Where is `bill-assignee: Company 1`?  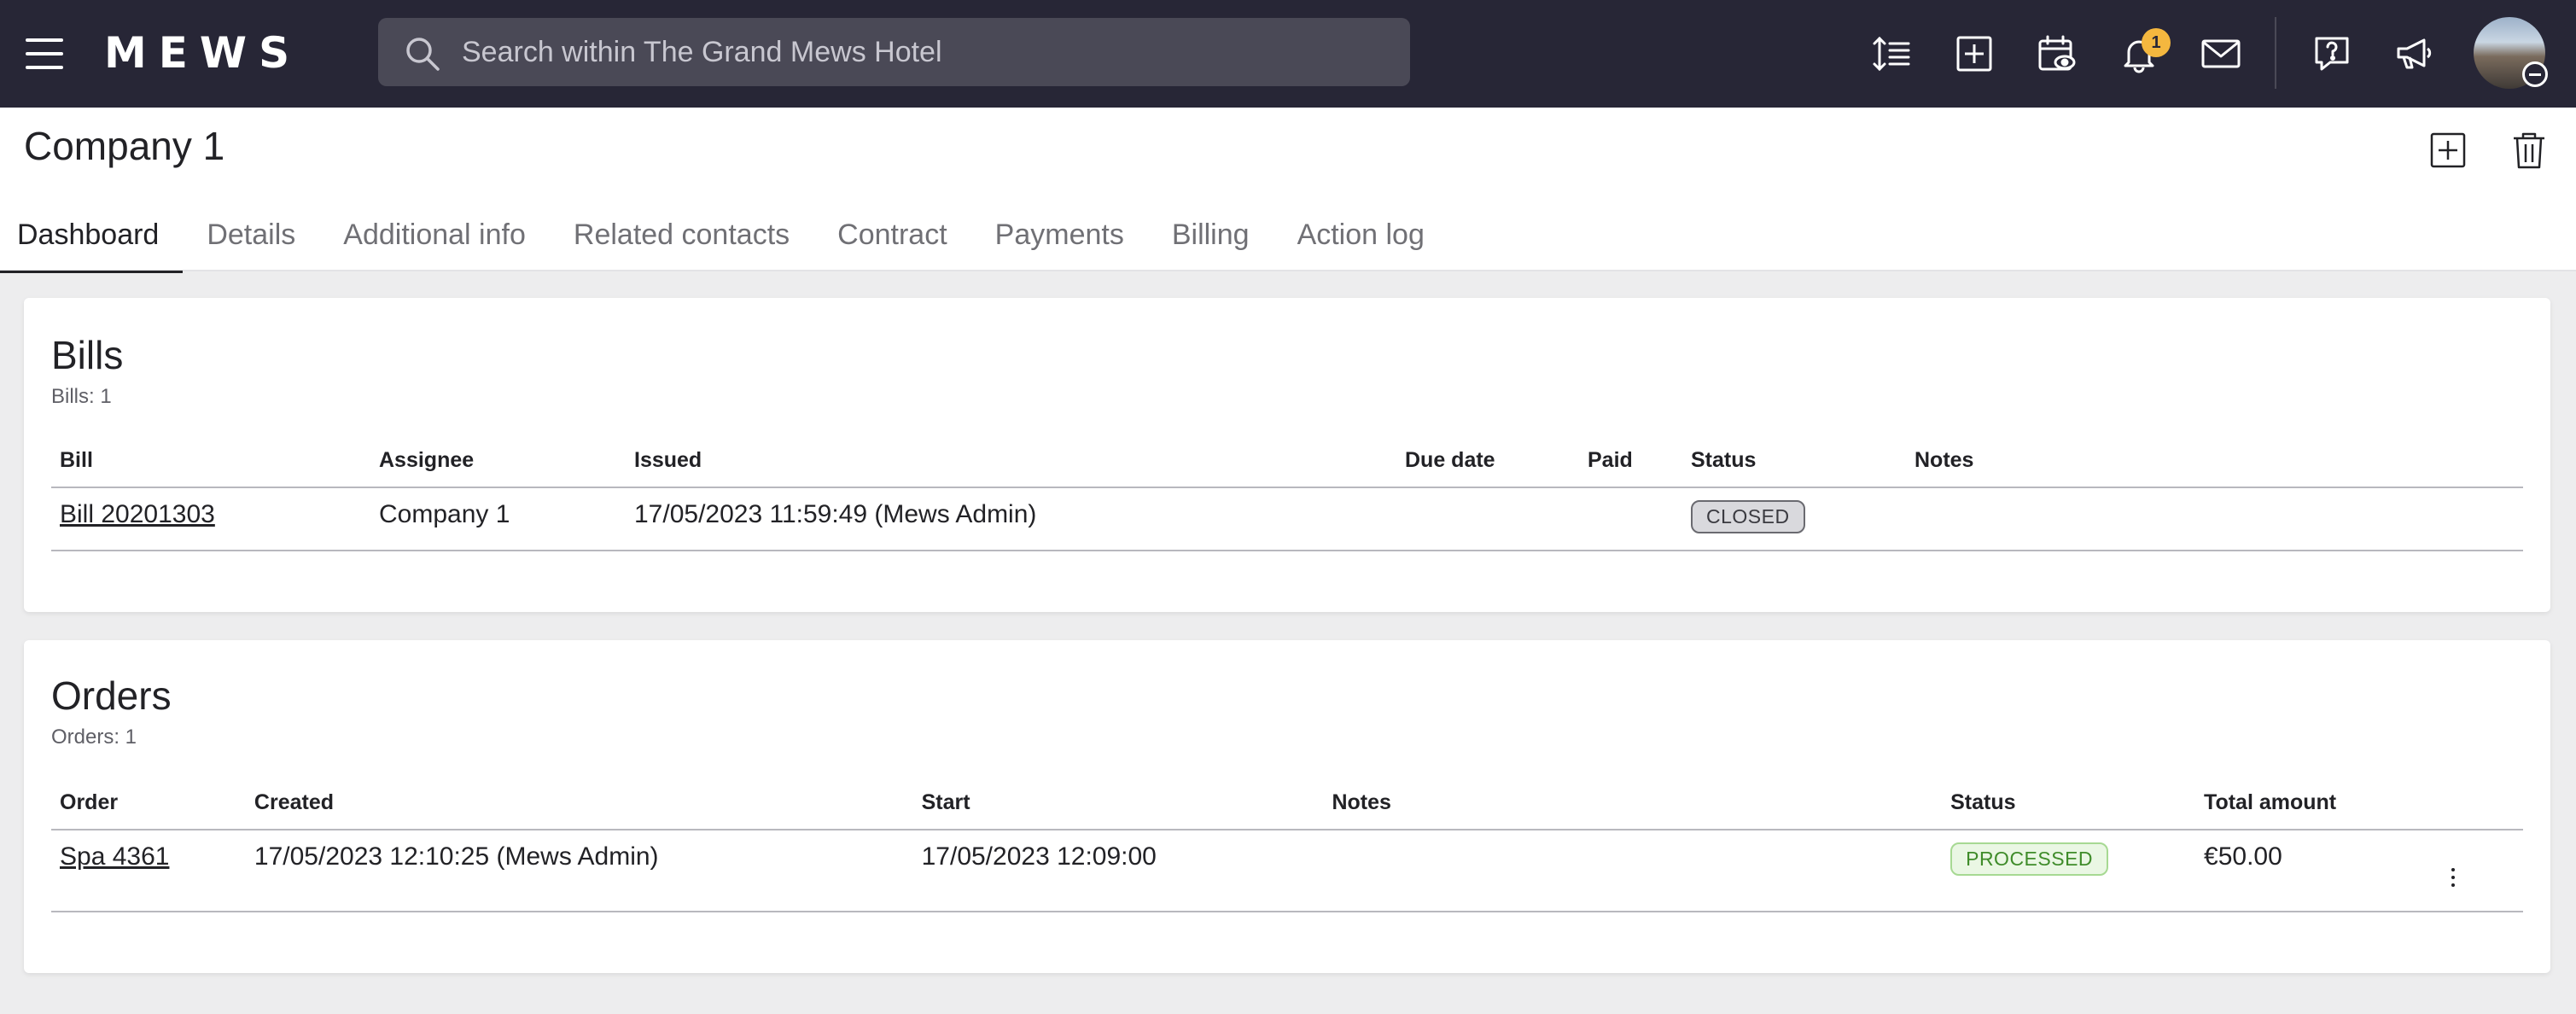
bill-assignee: Company 1 is located at coordinates (498, 519).